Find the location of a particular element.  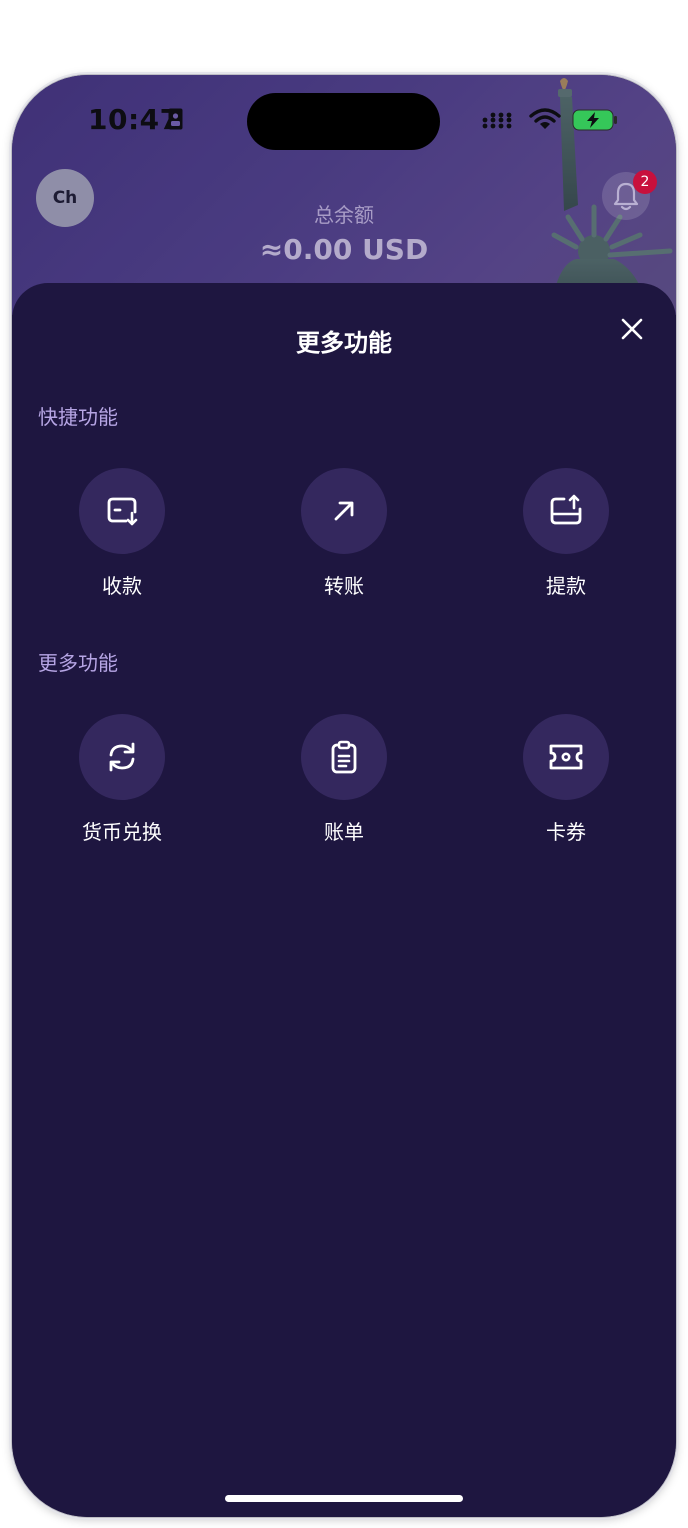

exchange-icon is located at coordinates (122, 757).